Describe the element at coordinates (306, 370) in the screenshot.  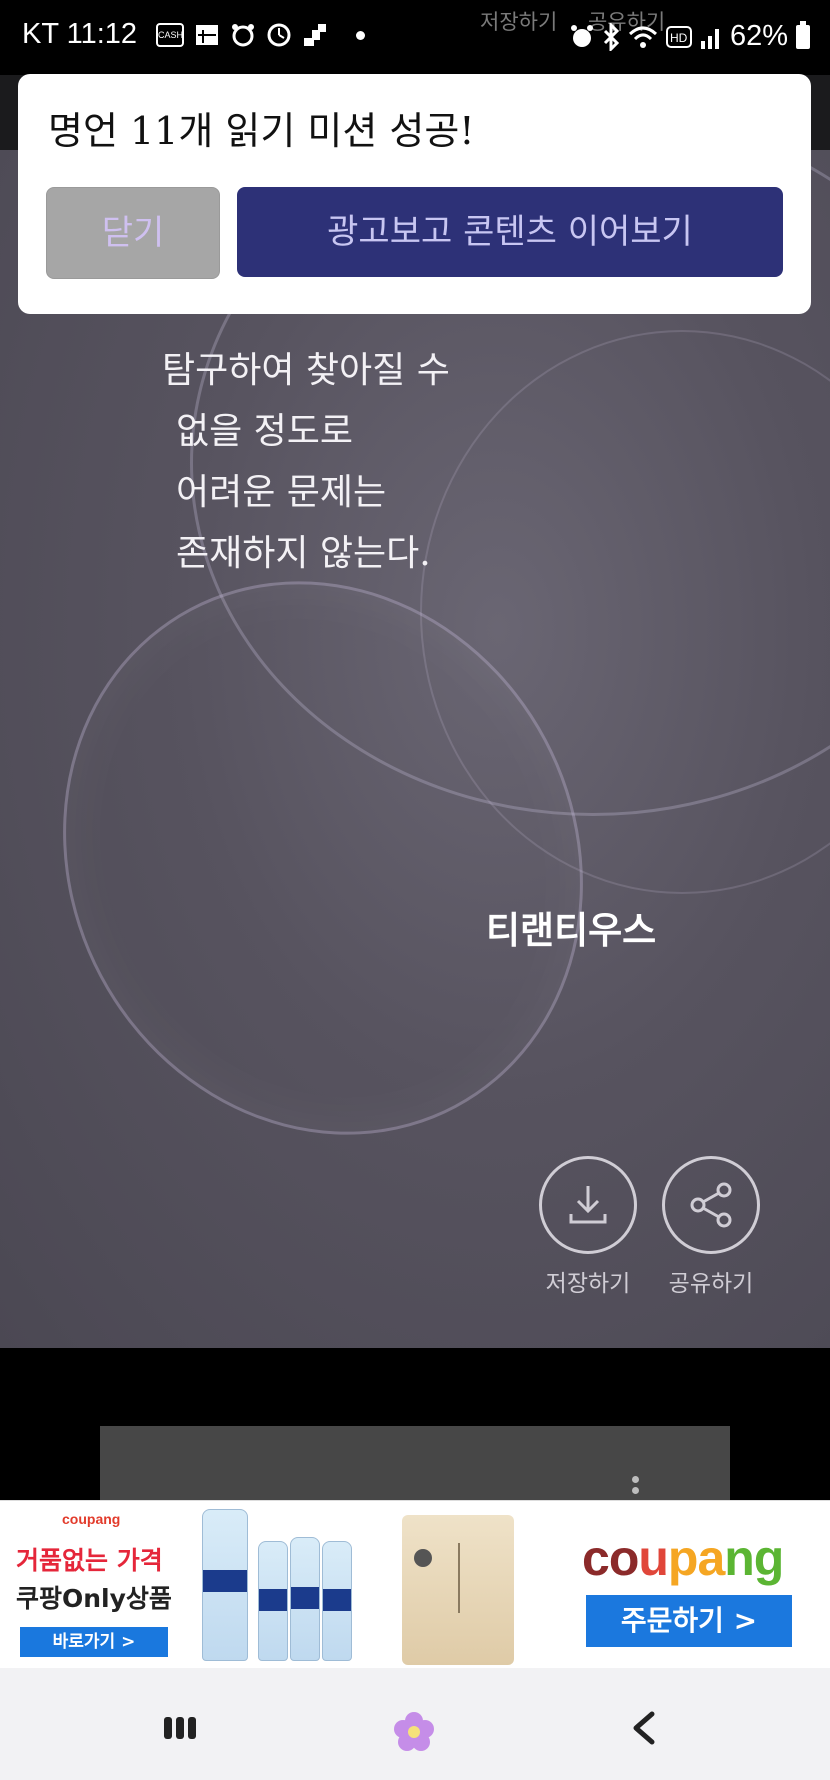
I see `quote-line: 탐구하여 찾아질 수` at that location.